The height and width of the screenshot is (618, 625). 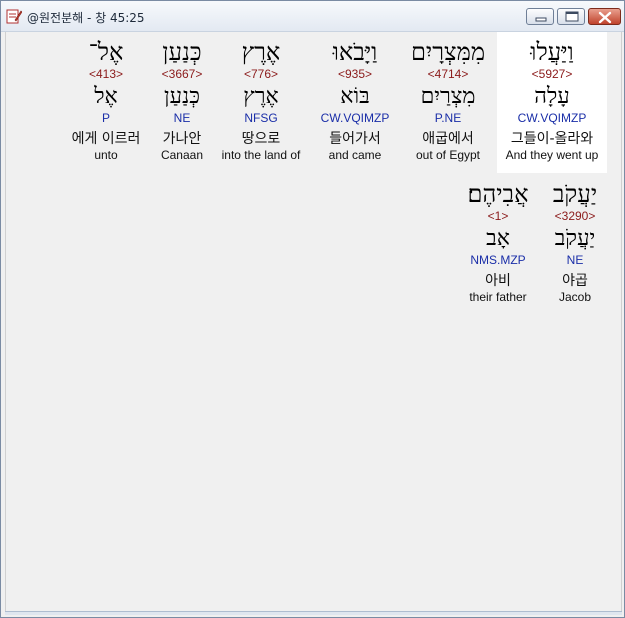 I want to click on lemma-word: אָב, so click(x=498, y=238).